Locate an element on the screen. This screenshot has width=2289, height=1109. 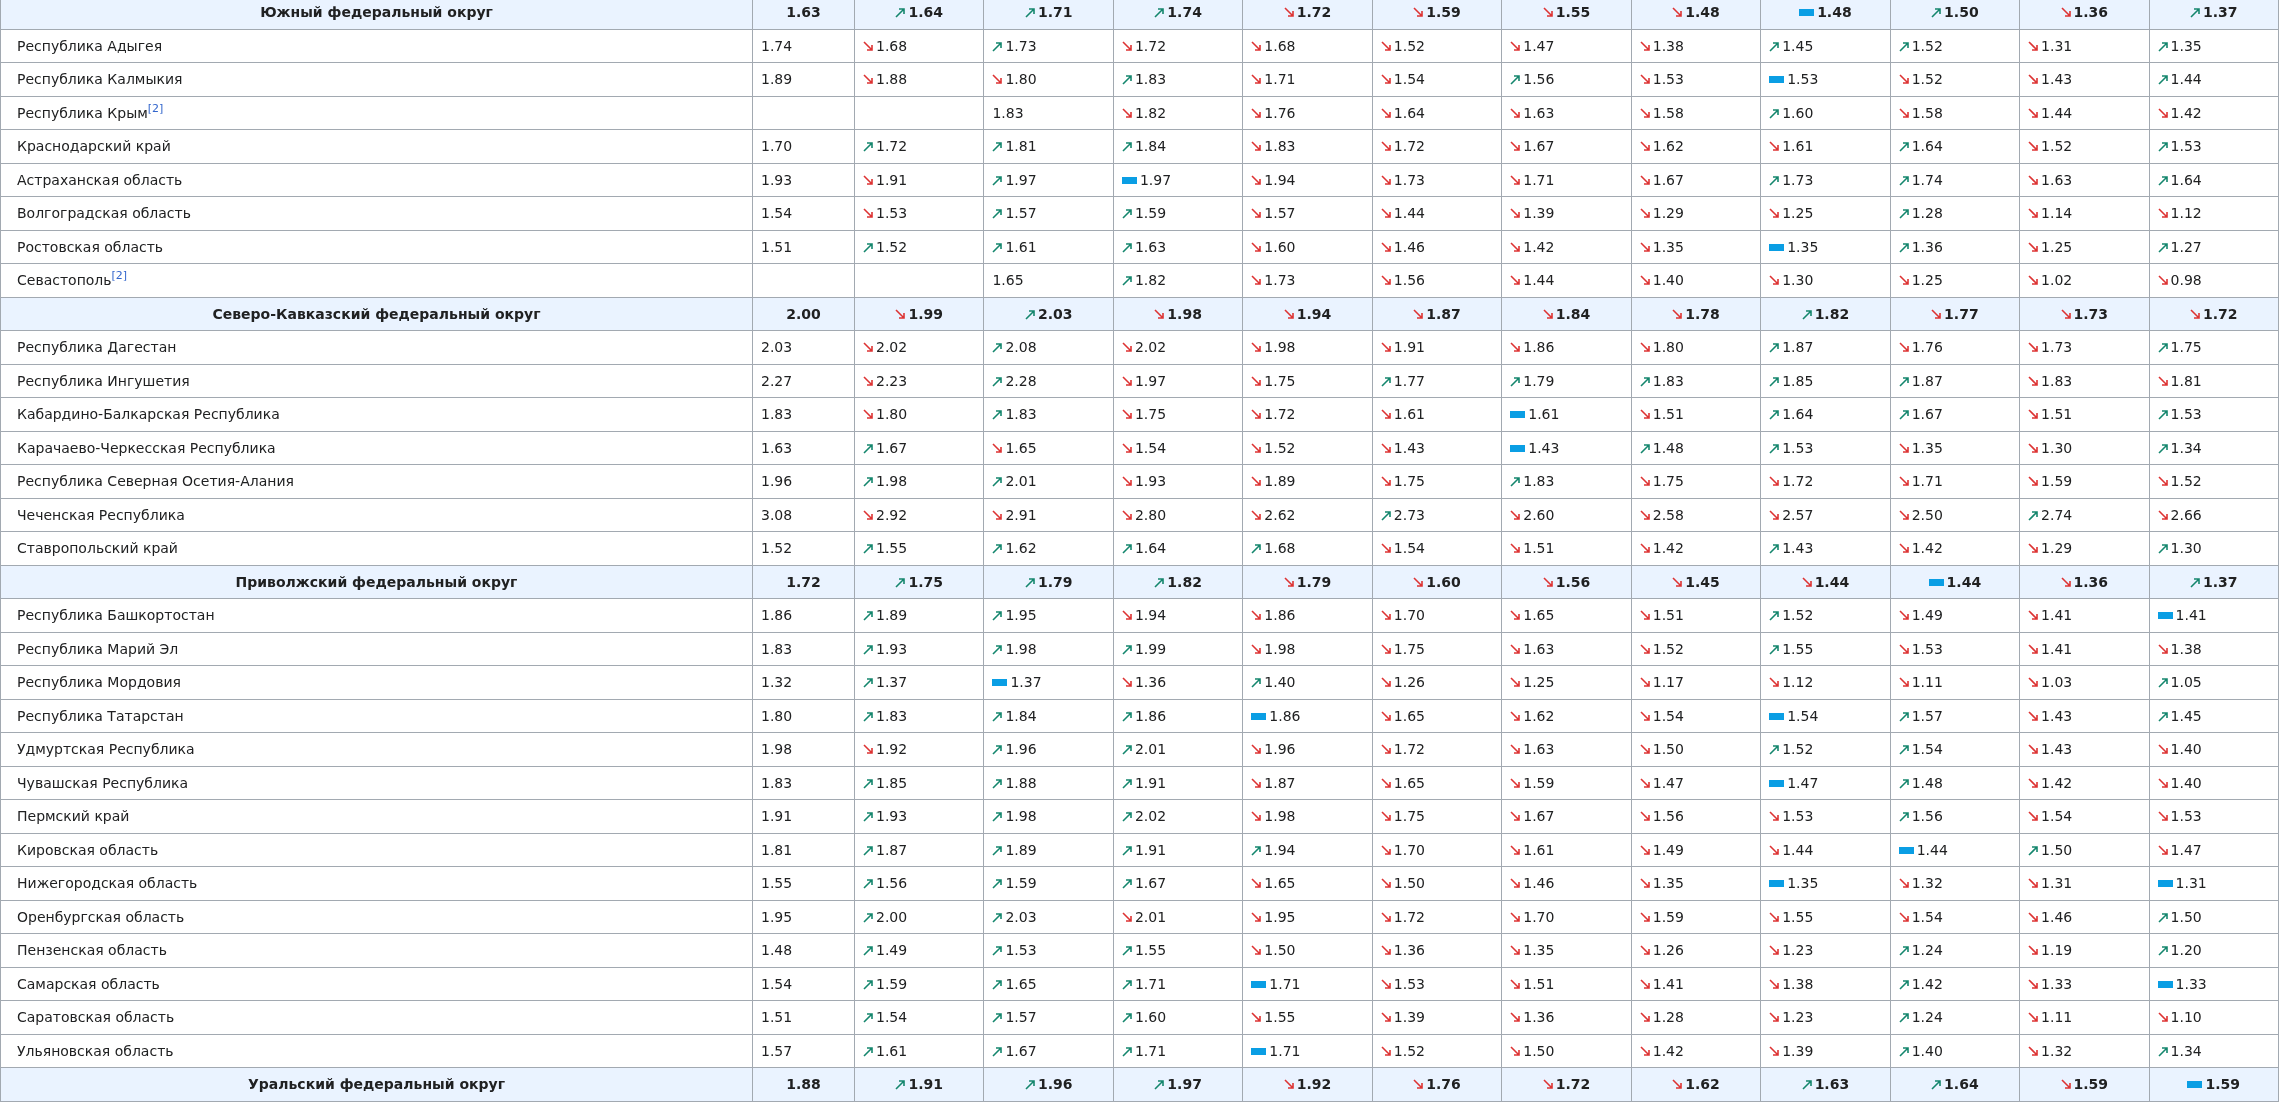
rate-value: 1.65 is located at coordinates (1021, 983).